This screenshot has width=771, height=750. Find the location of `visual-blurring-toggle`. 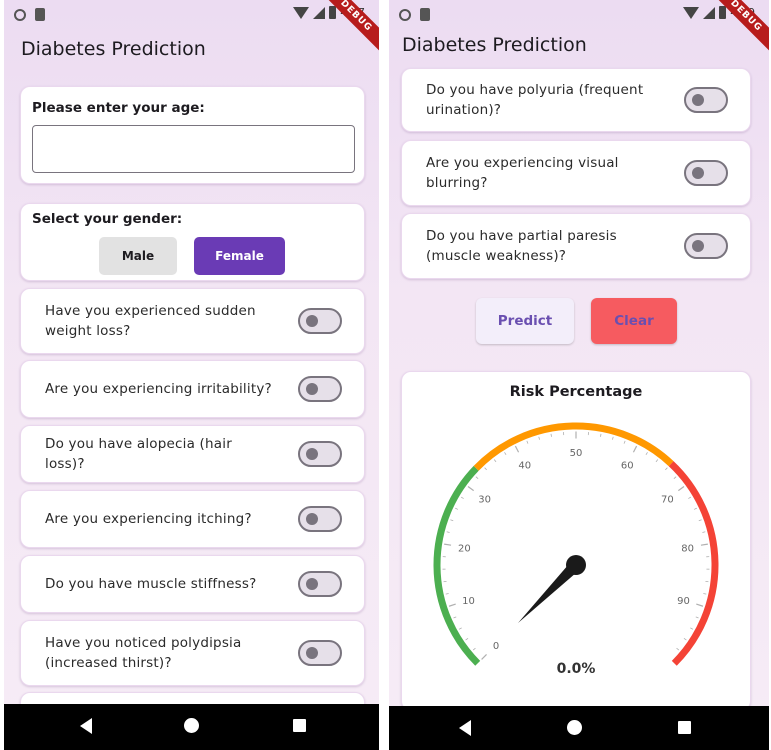

visual-blurring-toggle is located at coordinates (706, 173).